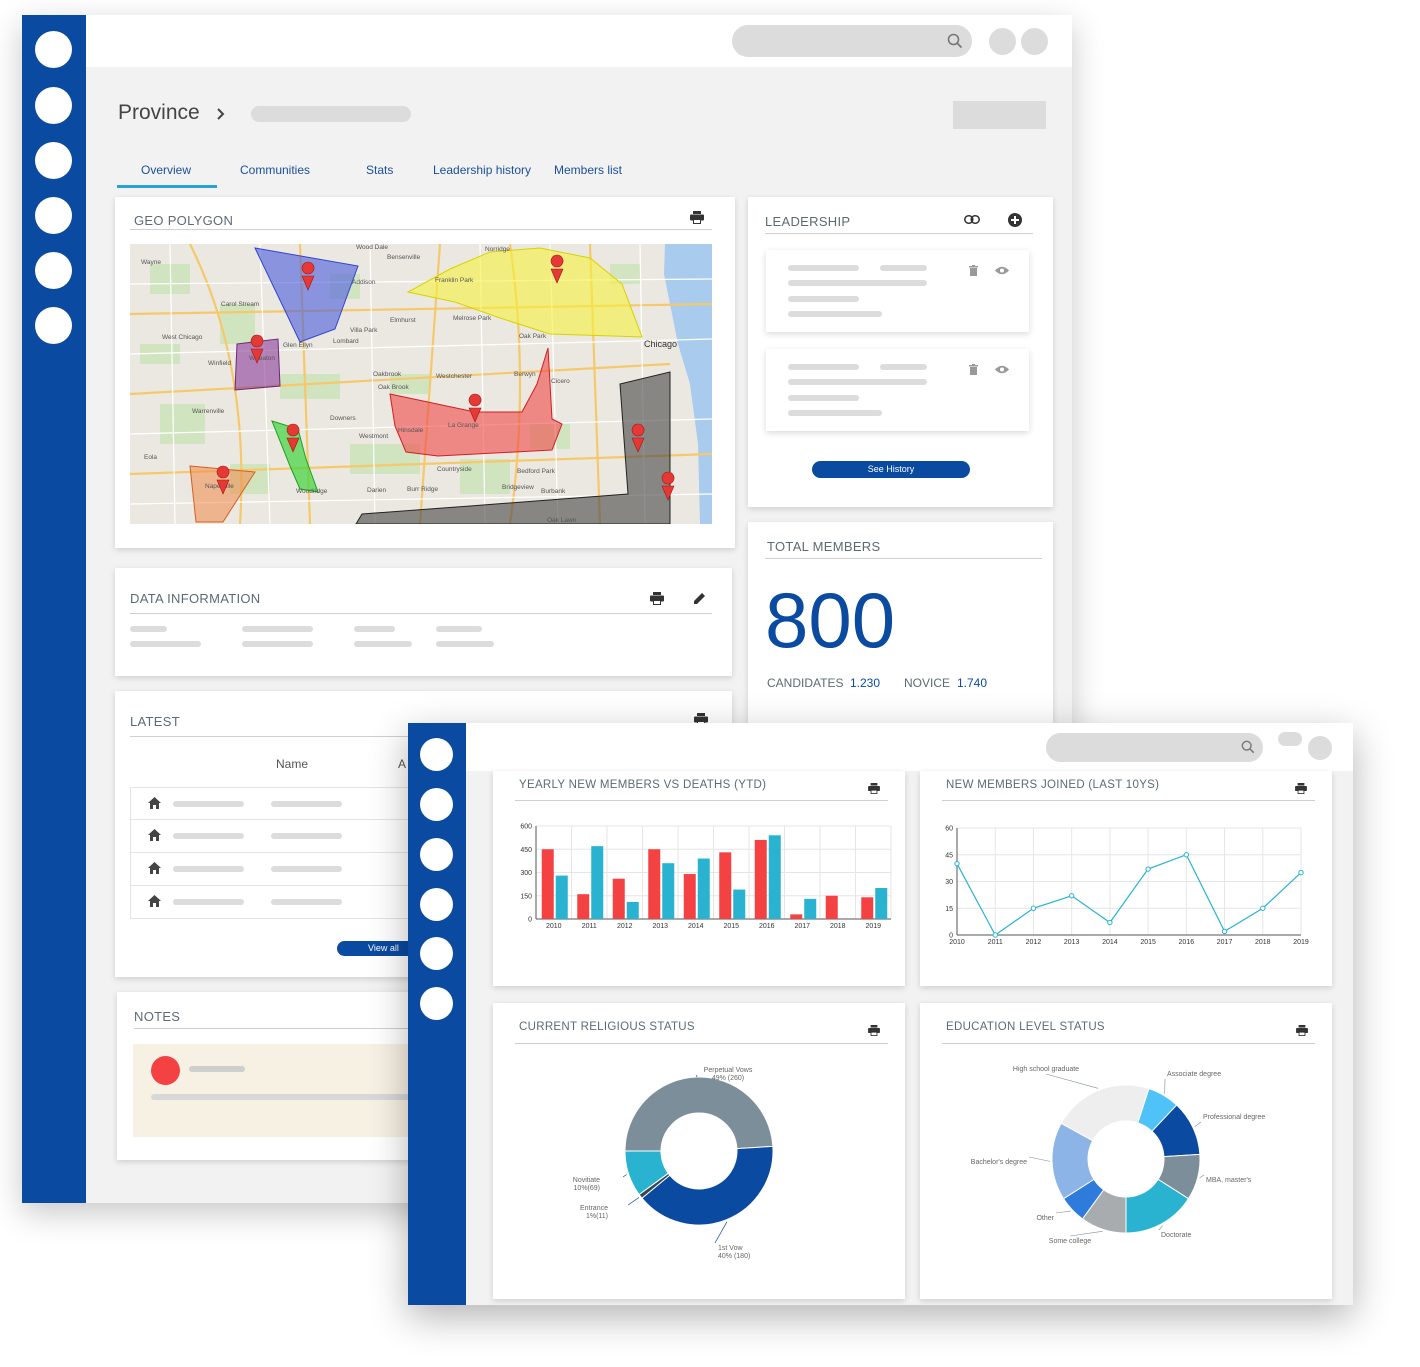  What do you see at coordinates (1234, 1117) in the screenshot?
I see `slice-label: Professional degree` at bounding box center [1234, 1117].